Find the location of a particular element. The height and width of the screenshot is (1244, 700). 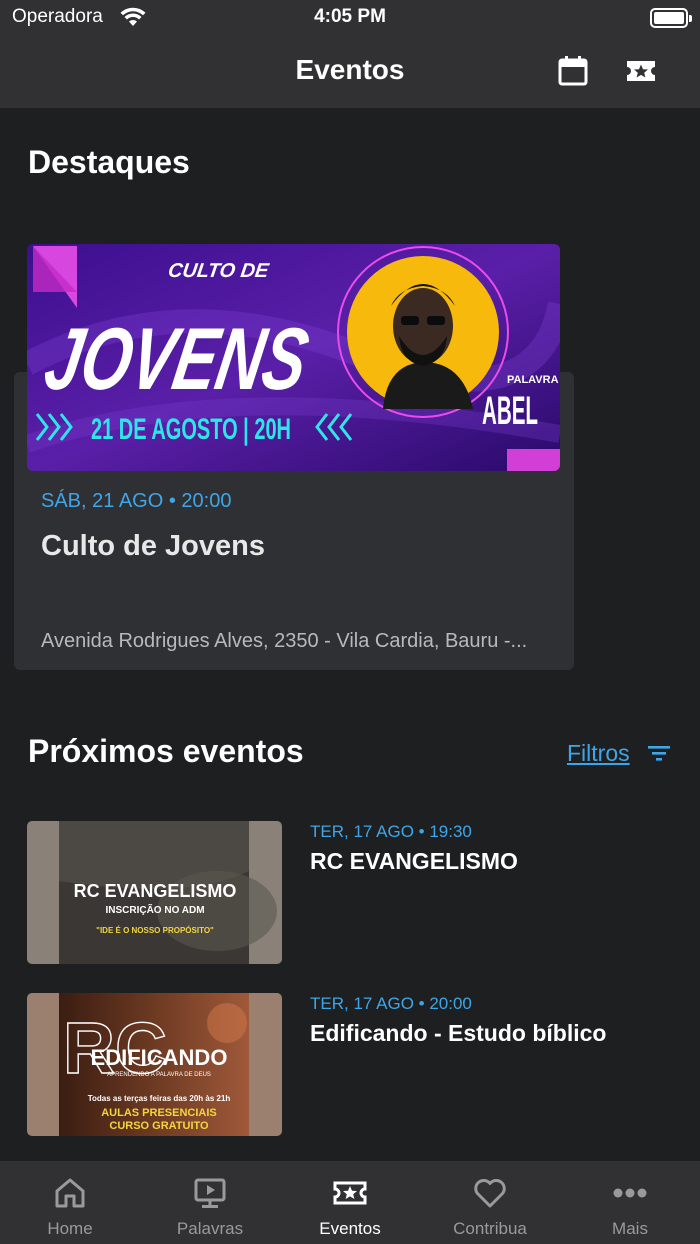

banner-date: 21 DE AGOSTO | 20H is located at coordinates (191, 429).